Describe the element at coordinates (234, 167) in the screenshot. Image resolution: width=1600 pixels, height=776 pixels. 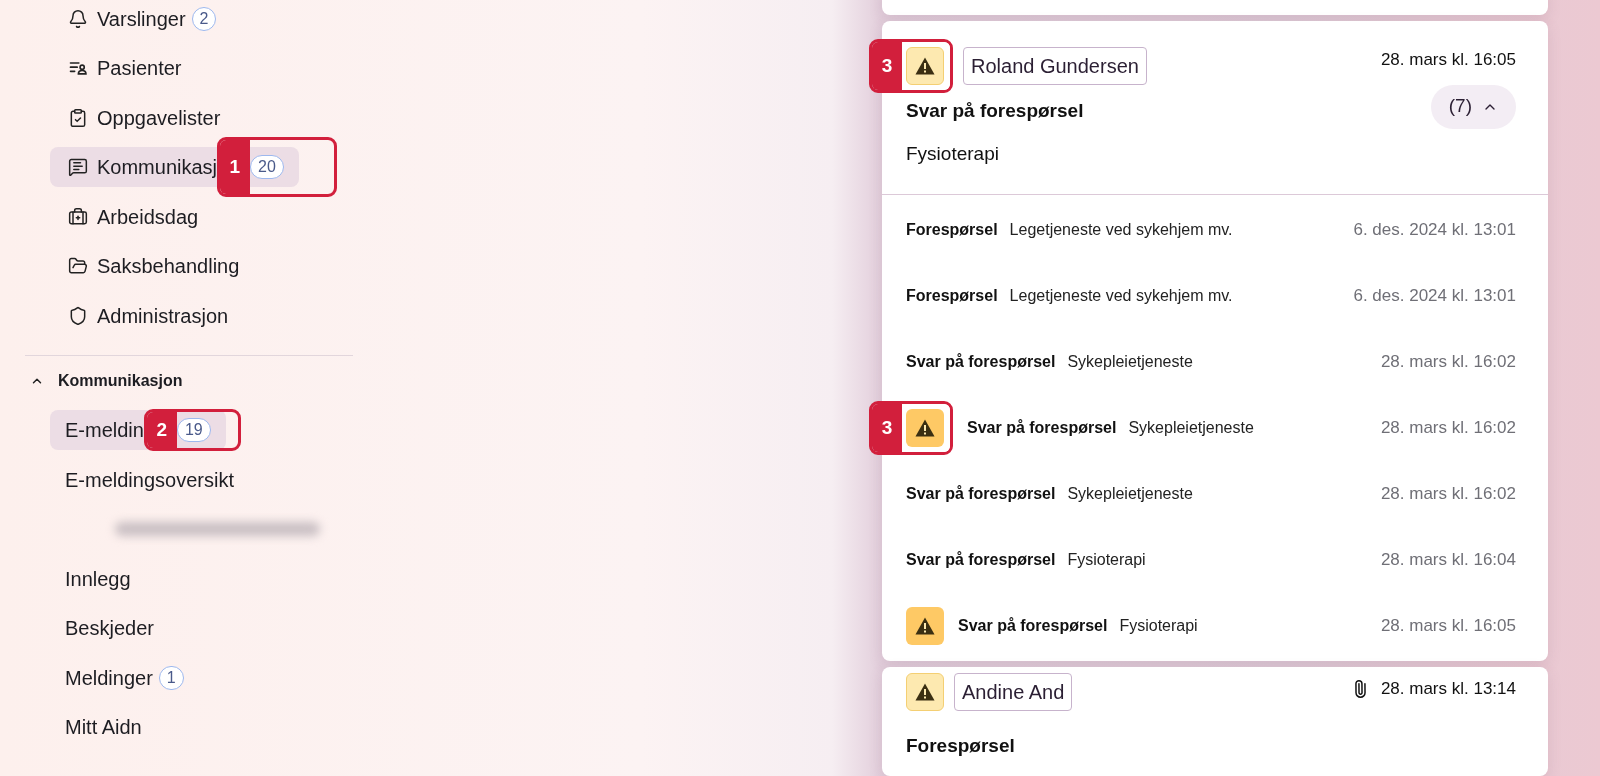
I see `callout-number: 1` at that location.